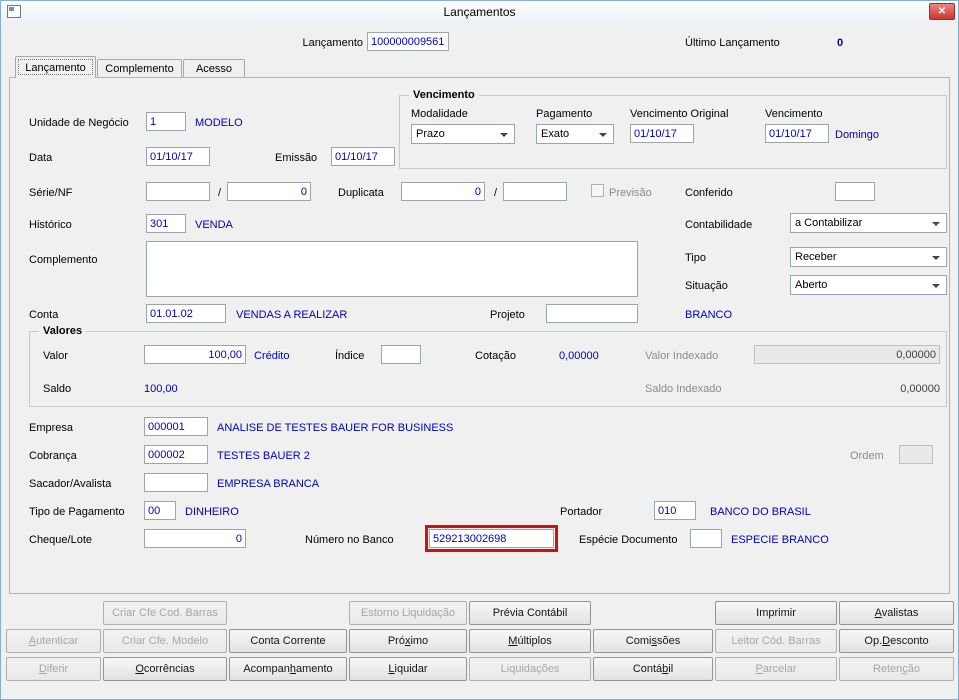 This screenshot has height=700, width=959. What do you see at coordinates (288, 669) in the screenshot?
I see `button-acompanhamento: Acompanhamento` at bounding box center [288, 669].